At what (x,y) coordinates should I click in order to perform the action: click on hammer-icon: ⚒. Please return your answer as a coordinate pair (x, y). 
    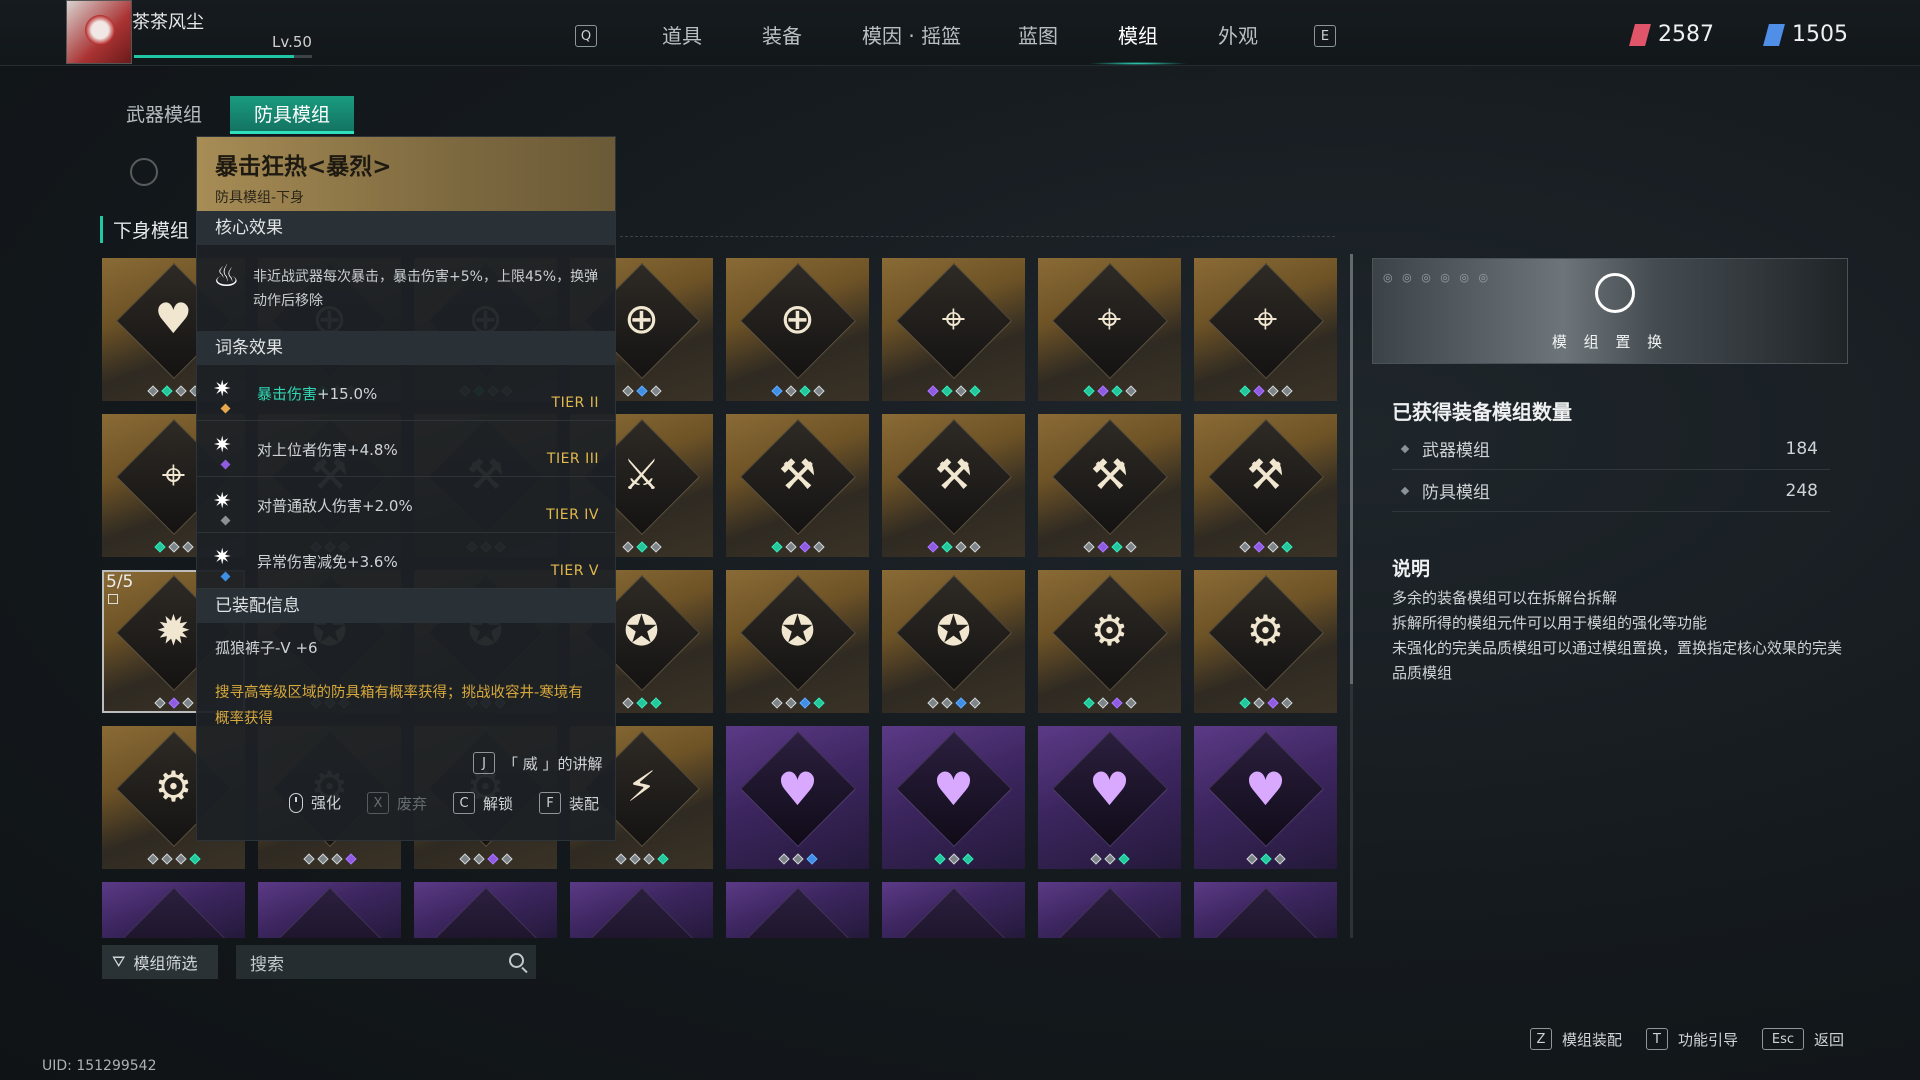
    Looking at the image, I should click on (1265, 474).